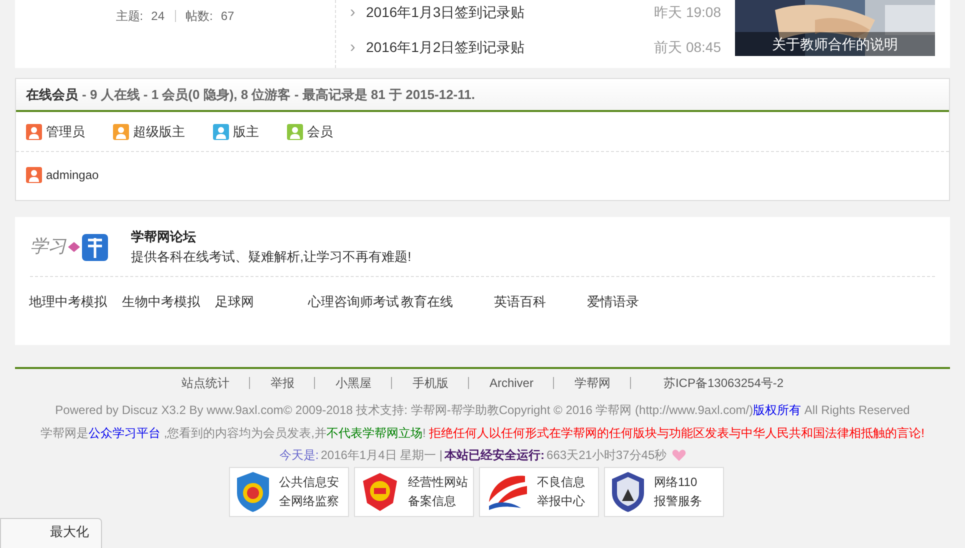  Describe the element at coordinates (381, 455) in the screenshot. I see `today-date: 2016年1月4日 星期一 |` at that location.